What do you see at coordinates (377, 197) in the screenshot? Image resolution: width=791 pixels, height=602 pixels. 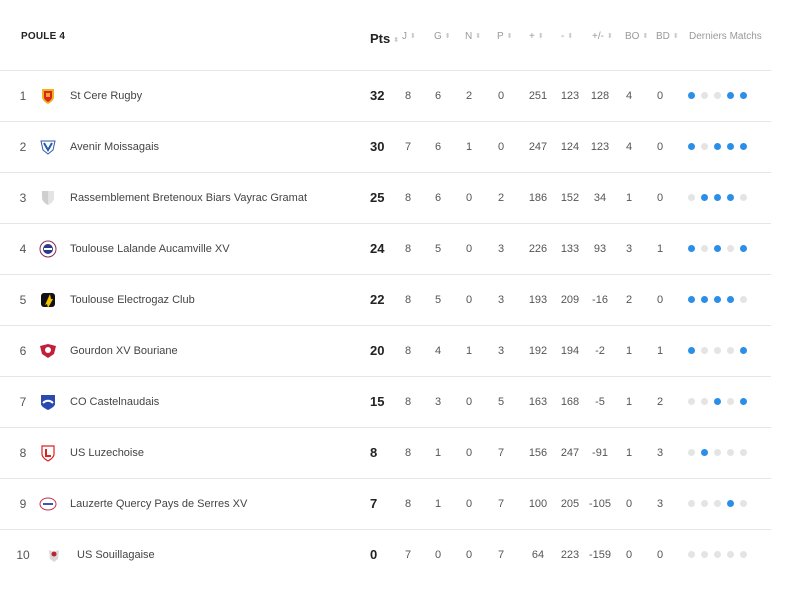 I see `cell-pts: 25` at bounding box center [377, 197].